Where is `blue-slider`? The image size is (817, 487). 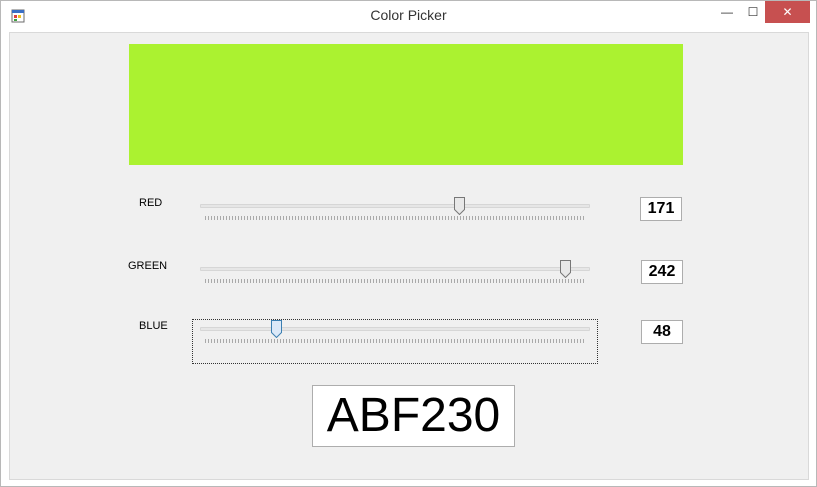
blue-slider is located at coordinates (395, 338).